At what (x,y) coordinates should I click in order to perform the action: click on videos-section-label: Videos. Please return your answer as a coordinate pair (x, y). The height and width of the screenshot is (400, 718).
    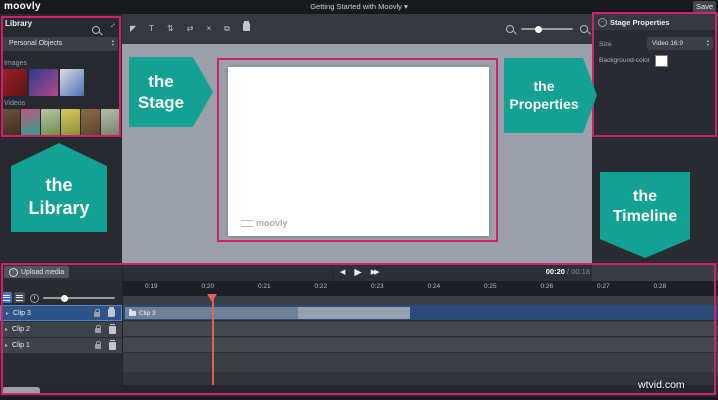
    Looking at the image, I should click on (15, 103).